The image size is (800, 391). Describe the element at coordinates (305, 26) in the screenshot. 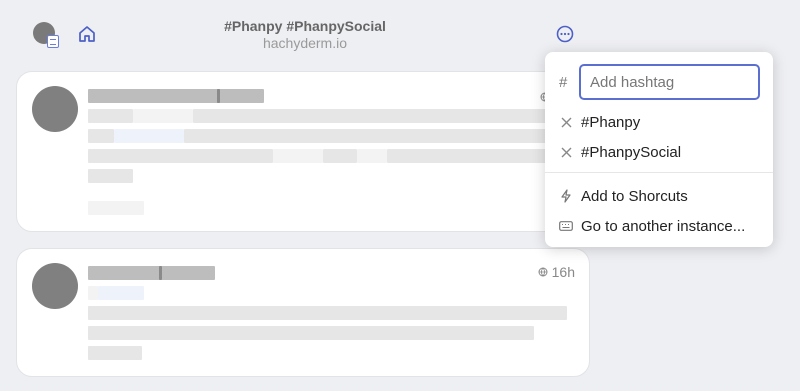

I see `page-title: #Phanpy #PhanpySocial` at that location.